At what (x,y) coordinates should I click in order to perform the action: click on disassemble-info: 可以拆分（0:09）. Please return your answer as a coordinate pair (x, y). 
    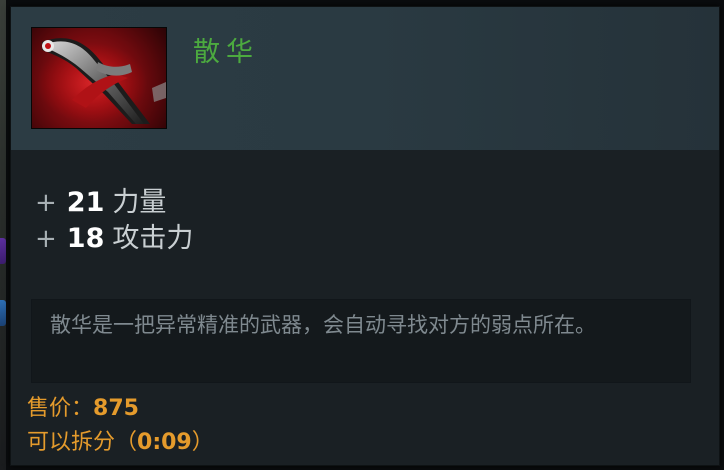
    Looking at the image, I should click on (120, 440).